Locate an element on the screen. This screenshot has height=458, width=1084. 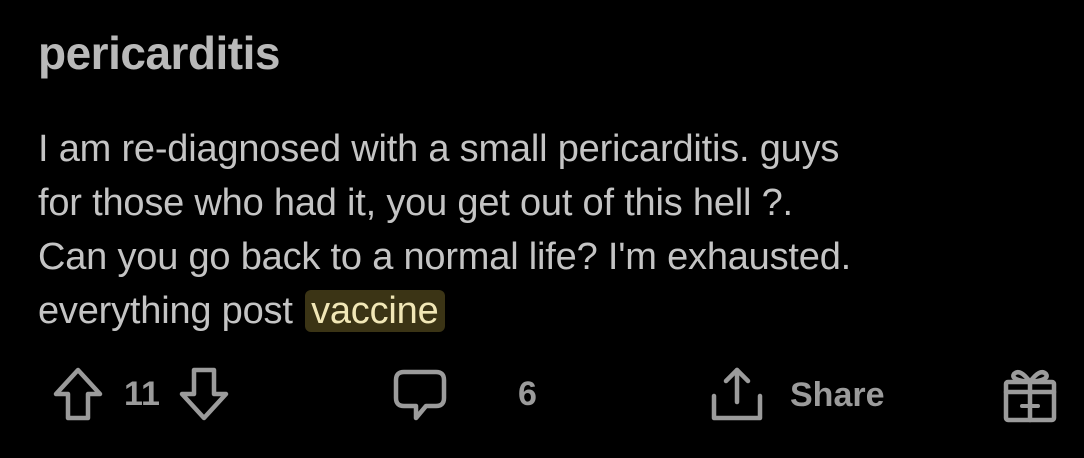
gift-award-icon is located at coordinates (1030, 394).